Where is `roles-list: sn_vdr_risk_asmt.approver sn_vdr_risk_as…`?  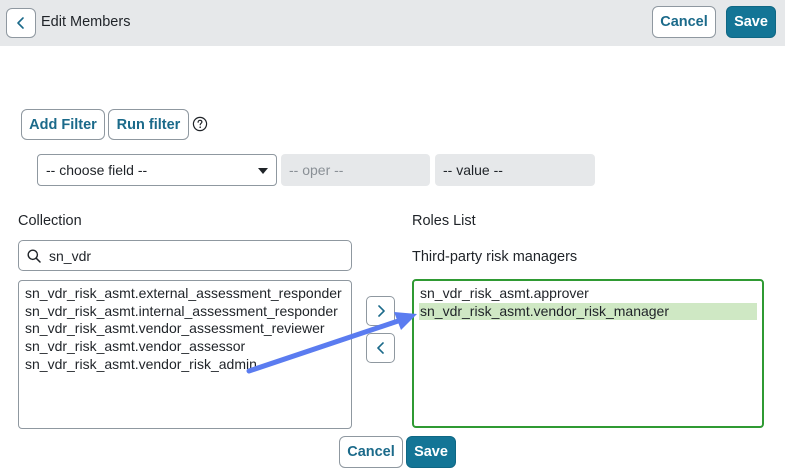
roles-list: sn_vdr_risk_asmt.approver sn_vdr_risk_as… is located at coordinates (588, 353).